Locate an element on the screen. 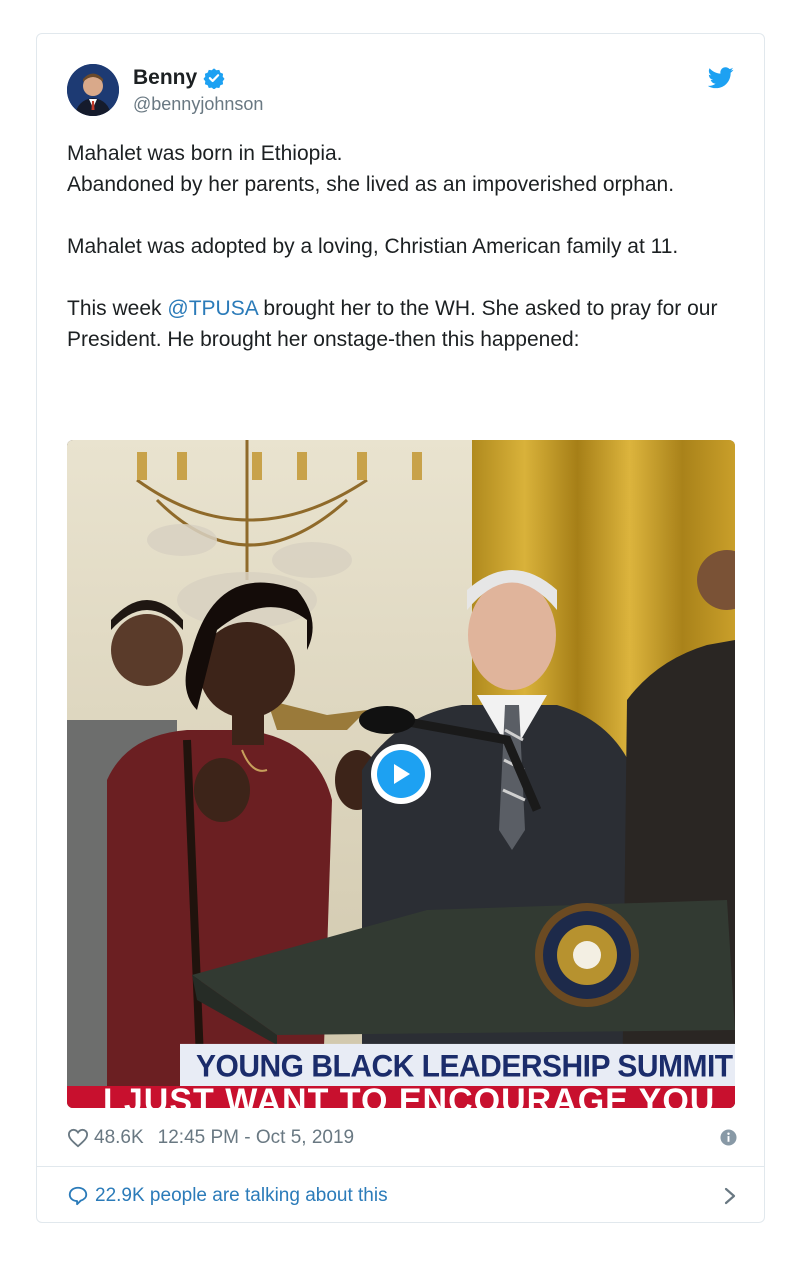 Image resolution: width=800 pixels, height=1261 pixels. tweet-meta-row: 48.6K 12:45 PM - Oct 5, 2019 is located at coordinates (402, 1138).